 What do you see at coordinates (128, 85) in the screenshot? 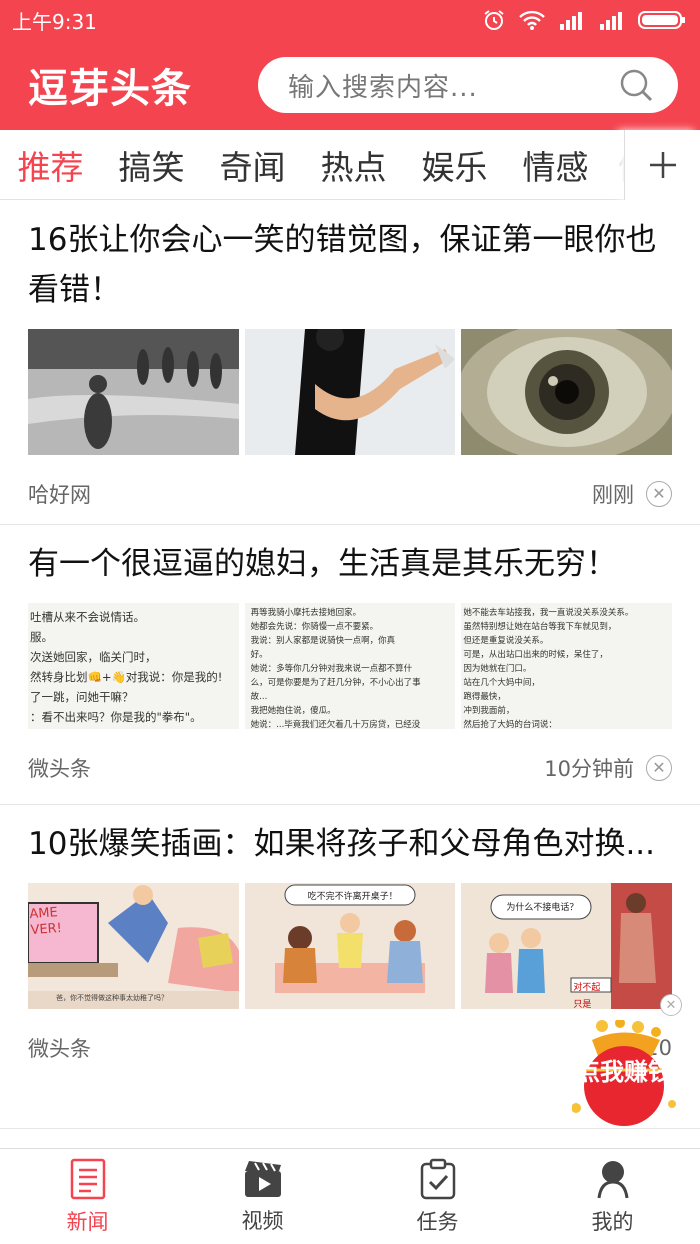
I see `app-logo: 逗芽头条` at bounding box center [128, 85].